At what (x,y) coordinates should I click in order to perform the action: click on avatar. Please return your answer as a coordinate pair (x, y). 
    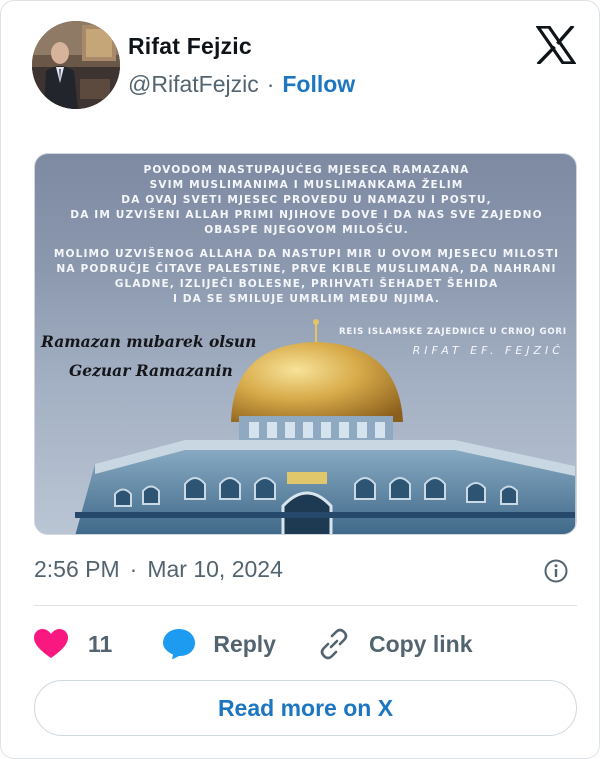
    Looking at the image, I should click on (76, 65).